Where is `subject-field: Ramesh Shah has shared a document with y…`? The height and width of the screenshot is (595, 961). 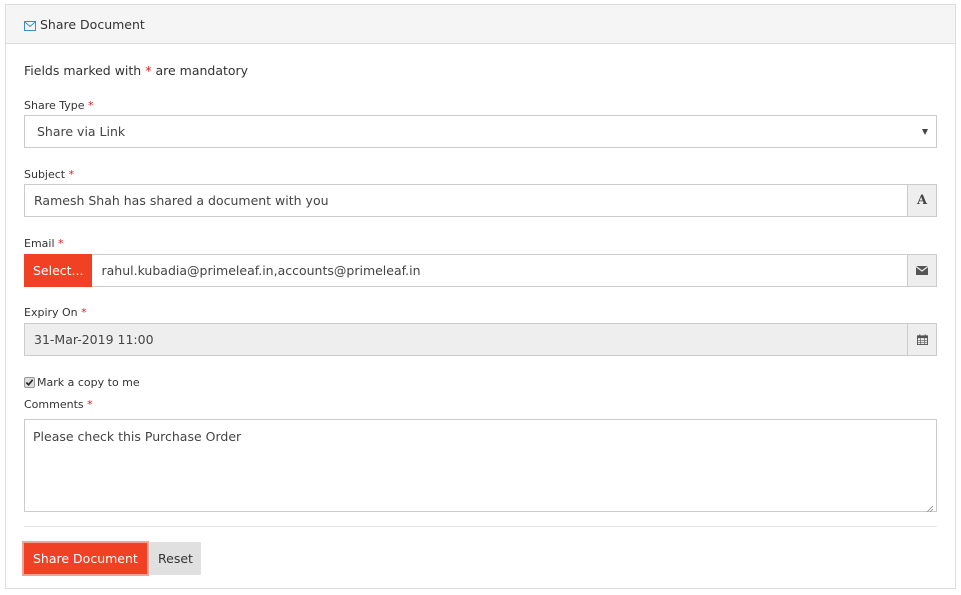
subject-field: Ramesh Shah has shared a document with y… is located at coordinates (480, 200).